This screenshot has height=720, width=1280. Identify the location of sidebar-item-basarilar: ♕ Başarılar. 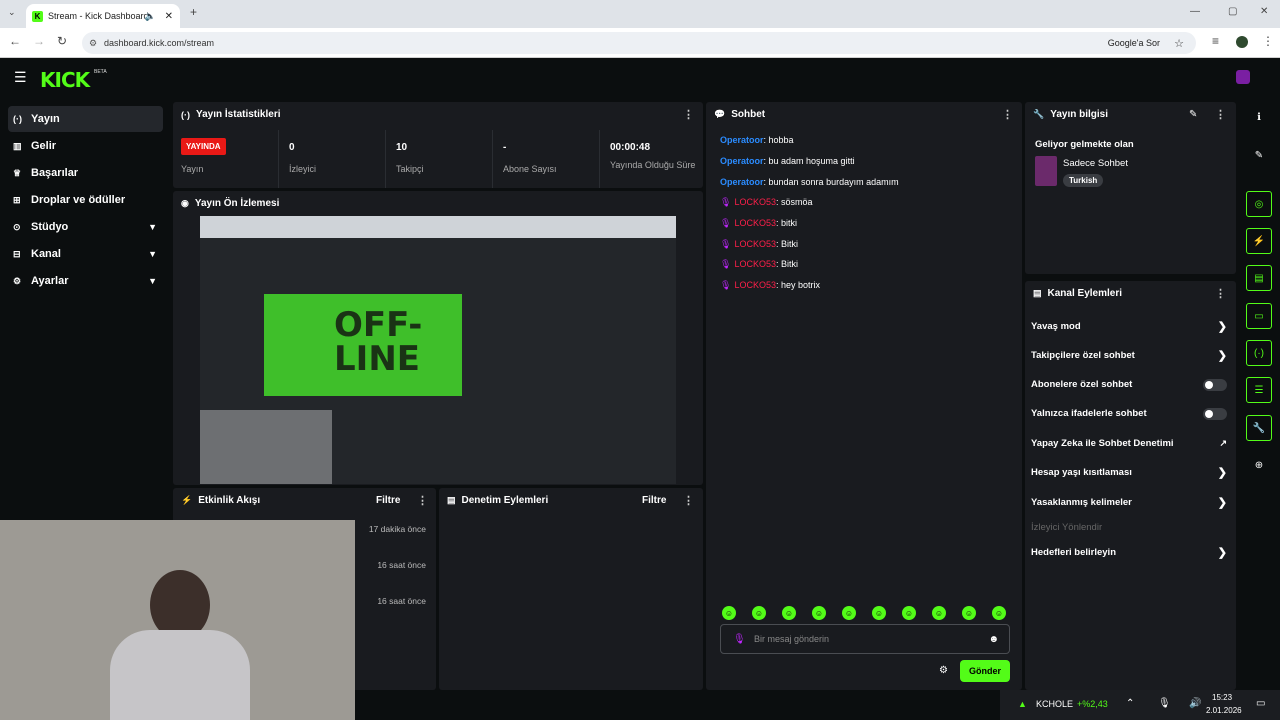
(85, 173).